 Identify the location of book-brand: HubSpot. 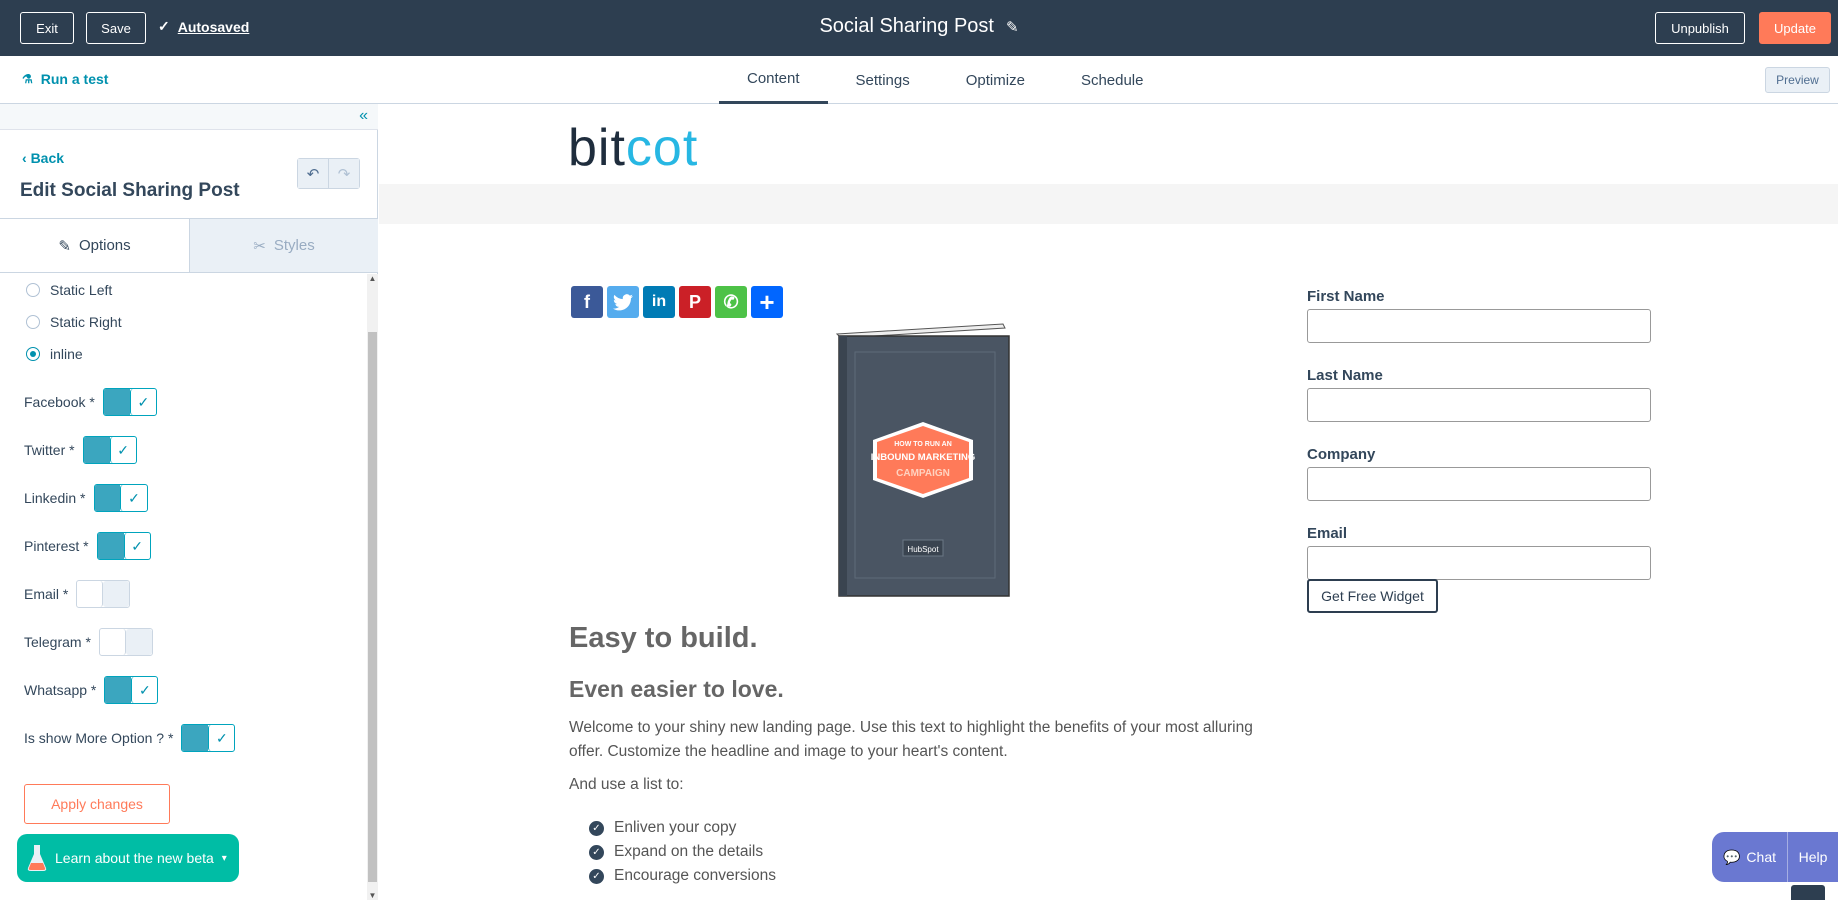
(923, 549).